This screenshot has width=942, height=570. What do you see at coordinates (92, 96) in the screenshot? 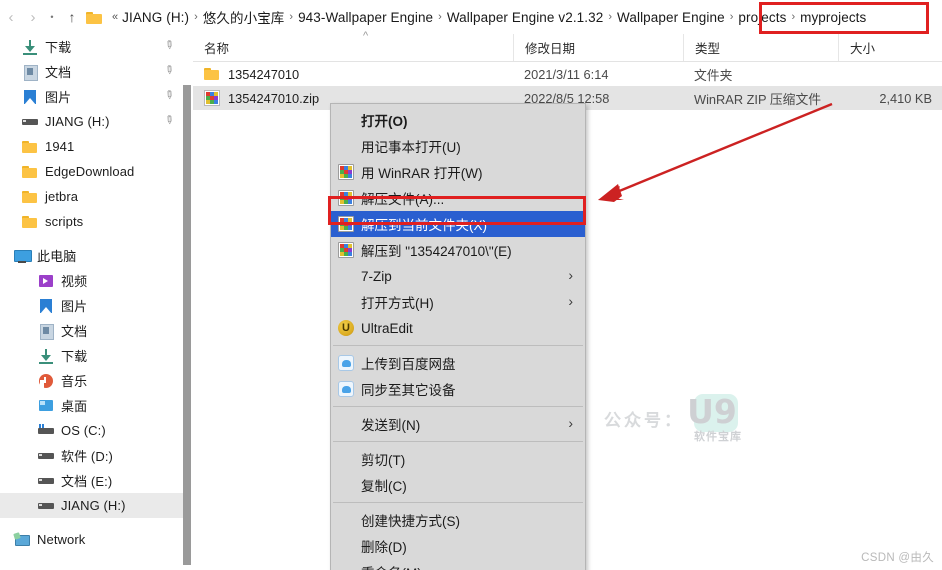
I see `sidebar-item-pictures: 图片 ✎` at bounding box center [92, 96].